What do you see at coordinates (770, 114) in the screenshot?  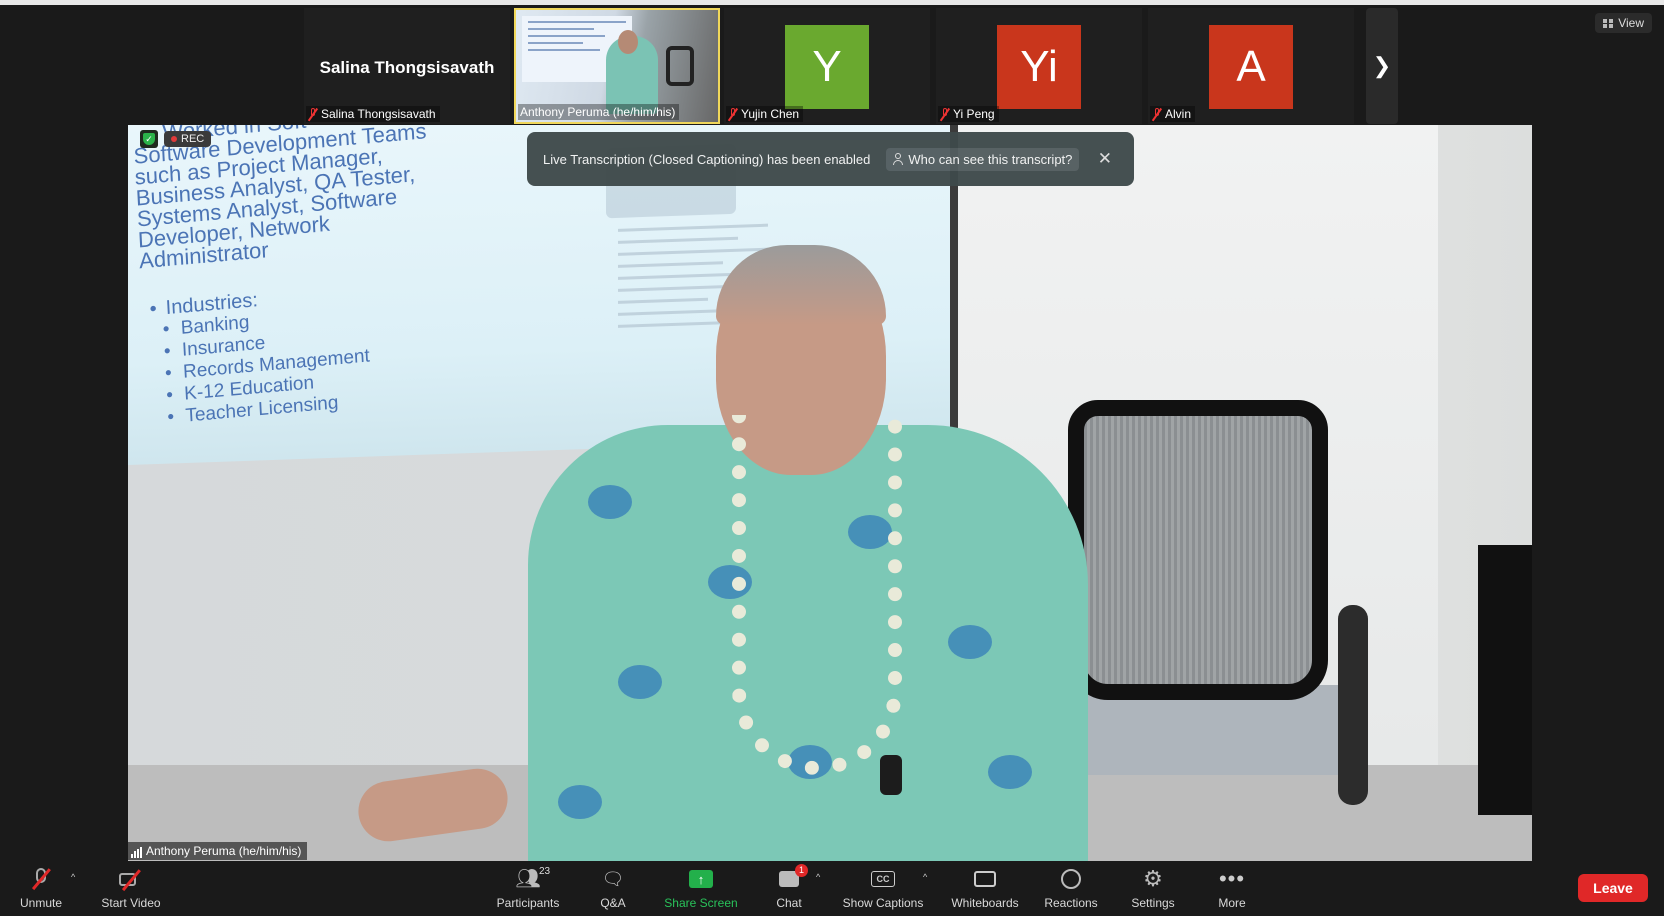 I see `participant-name: Yujin Chen` at bounding box center [770, 114].